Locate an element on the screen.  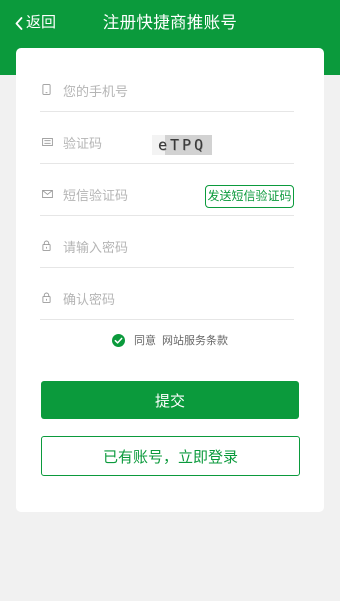
login-button: 已有账号，立即登录 is located at coordinates (170, 456).